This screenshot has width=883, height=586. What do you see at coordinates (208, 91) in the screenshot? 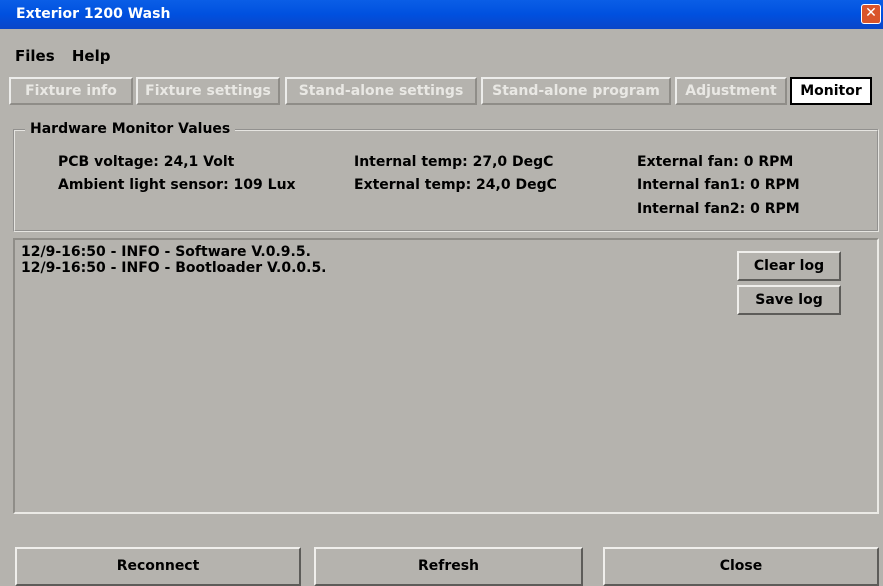
I see `tab-fixture-settings: Fixture settings` at bounding box center [208, 91].